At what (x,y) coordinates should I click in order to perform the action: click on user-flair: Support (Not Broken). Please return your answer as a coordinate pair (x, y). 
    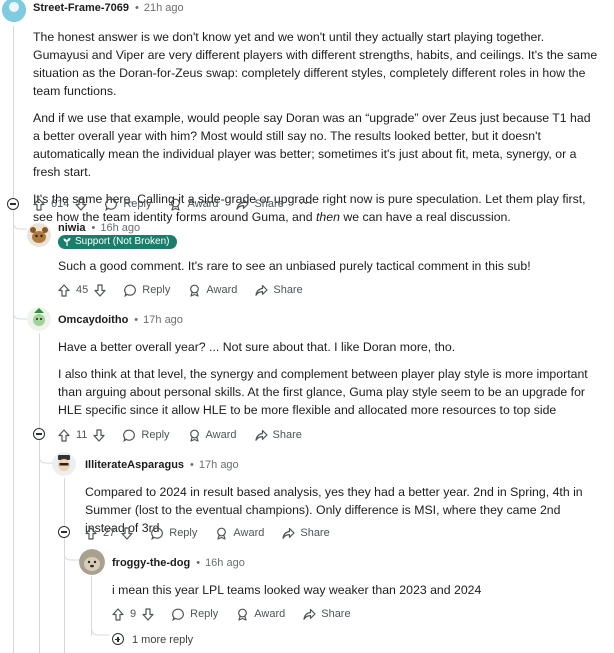
    Looking at the image, I should click on (117, 242).